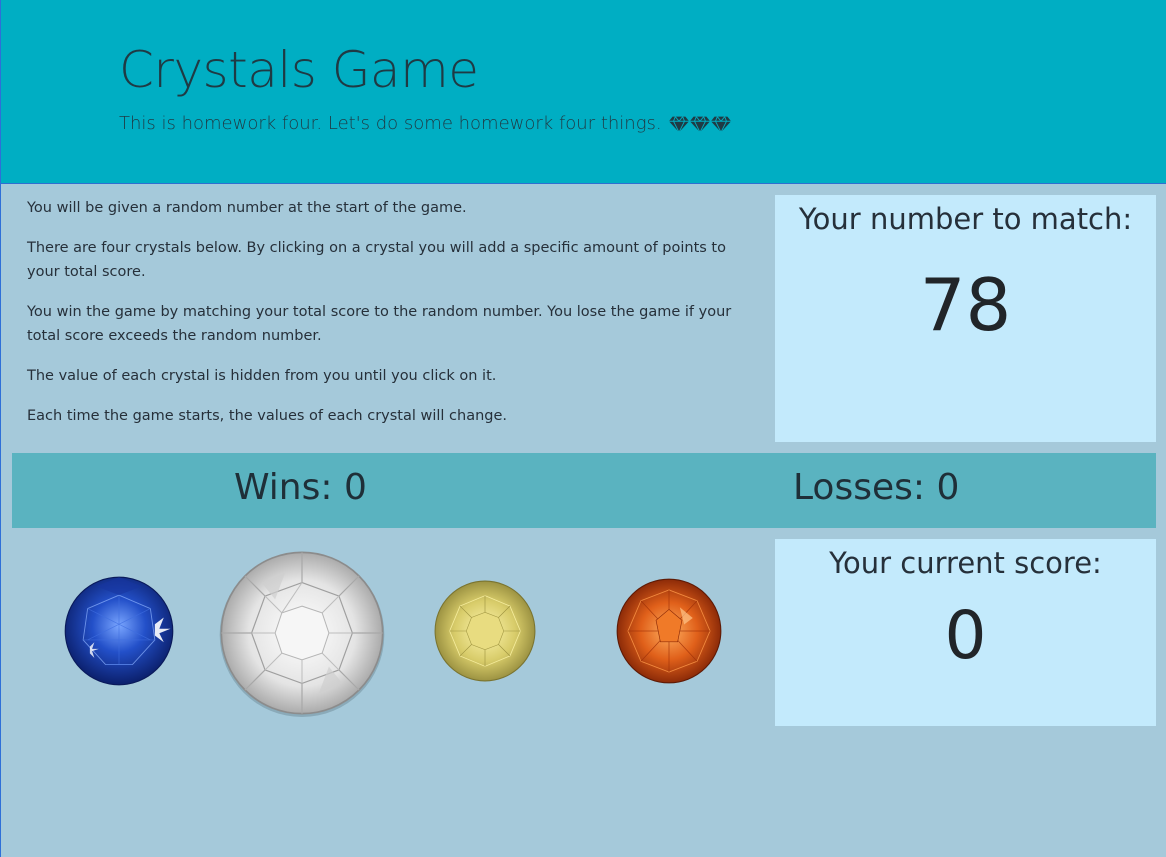  Describe the element at coordinates (965, 305) in the screenshot. I see `target-number: 78` at that location.